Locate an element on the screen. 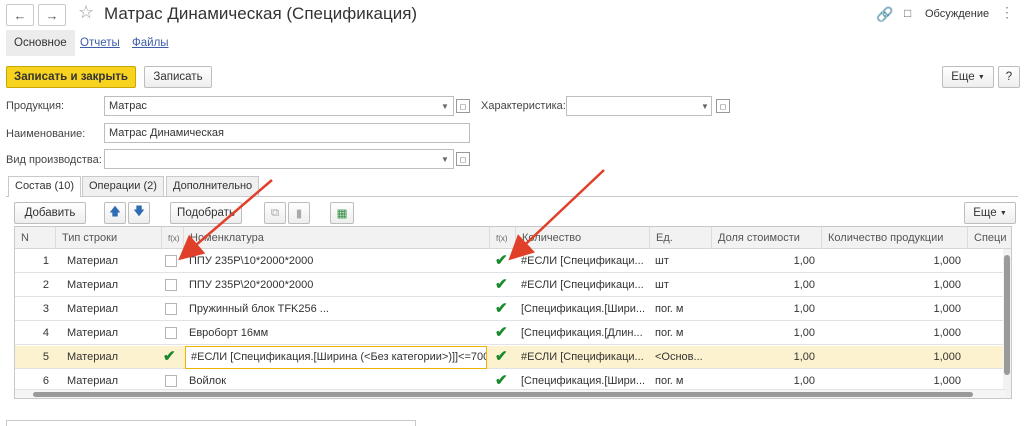  annotation-arrows is located at coordinates (391, 215).